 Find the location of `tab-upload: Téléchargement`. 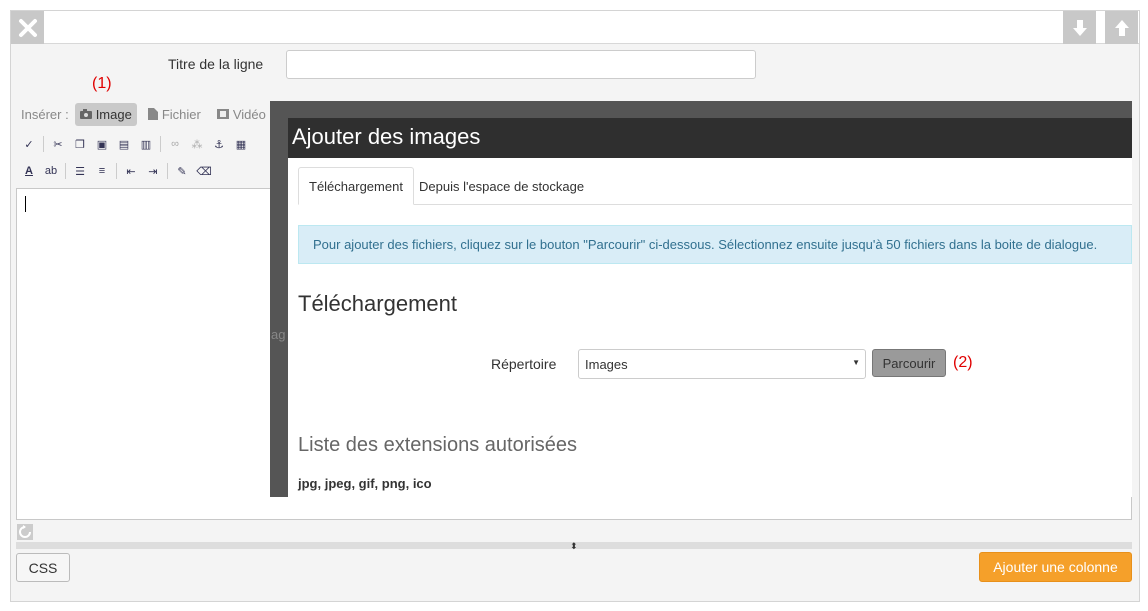

tab-upload: Téléchargement is located at coordinates (356, 186).